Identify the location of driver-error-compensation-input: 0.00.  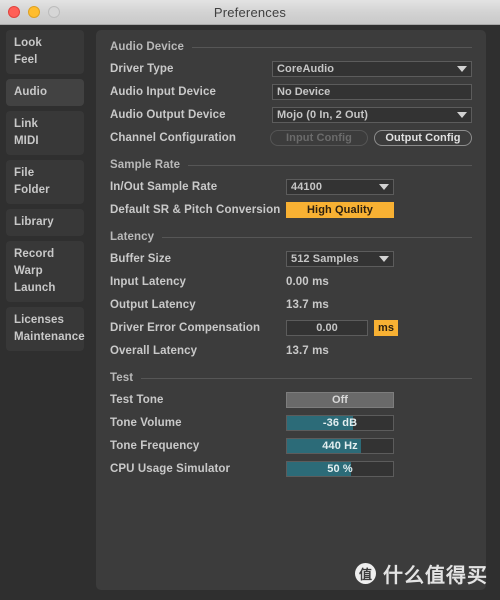
(327, 327).